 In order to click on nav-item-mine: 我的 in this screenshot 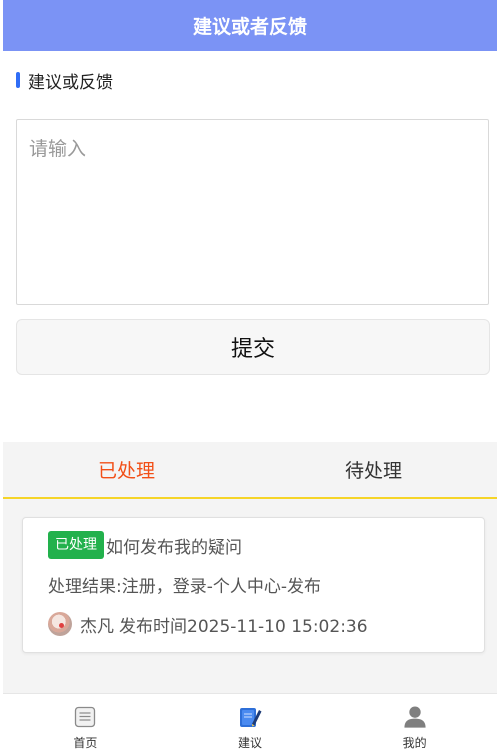, I will do `click(414, 725)`.